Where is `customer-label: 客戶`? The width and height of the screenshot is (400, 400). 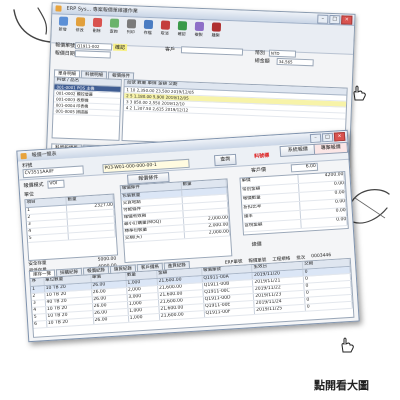 customer-label: 客戶 is located at coordinates (170, 50).